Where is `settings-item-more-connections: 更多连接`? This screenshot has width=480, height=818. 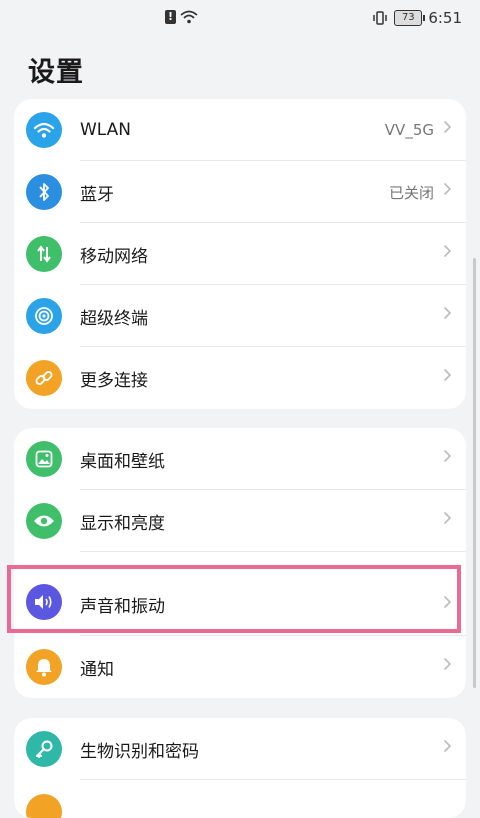 settings-item-more-connections: 更多连接 is located at coordinates (240, 378).